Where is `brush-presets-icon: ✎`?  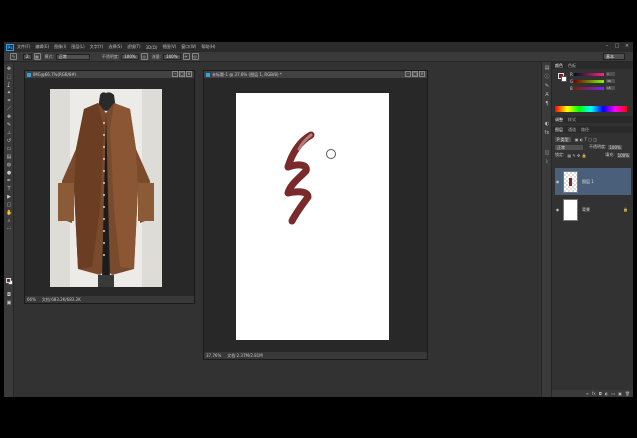
brush-presets-icon: ✎ is located at coordinates (547, 86).